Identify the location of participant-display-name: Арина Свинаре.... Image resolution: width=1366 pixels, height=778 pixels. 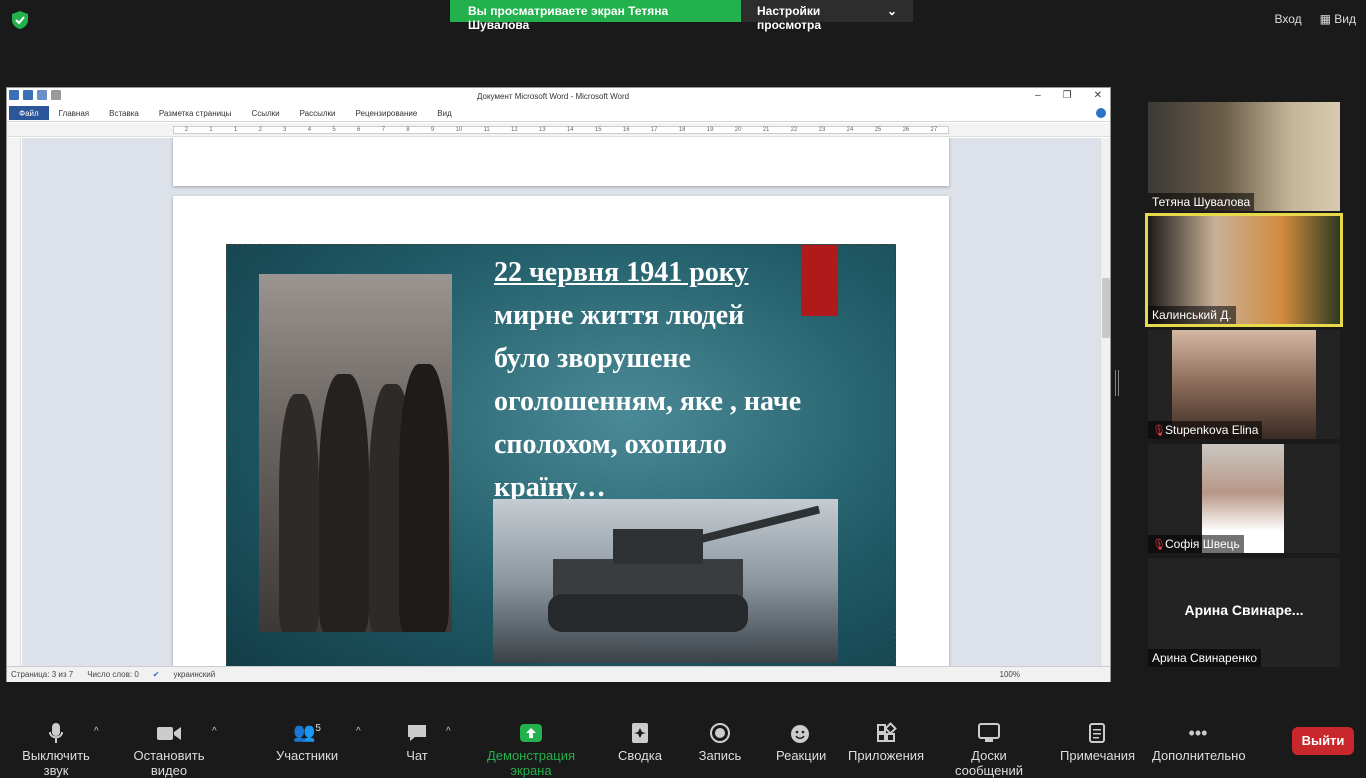
(1244, 610).